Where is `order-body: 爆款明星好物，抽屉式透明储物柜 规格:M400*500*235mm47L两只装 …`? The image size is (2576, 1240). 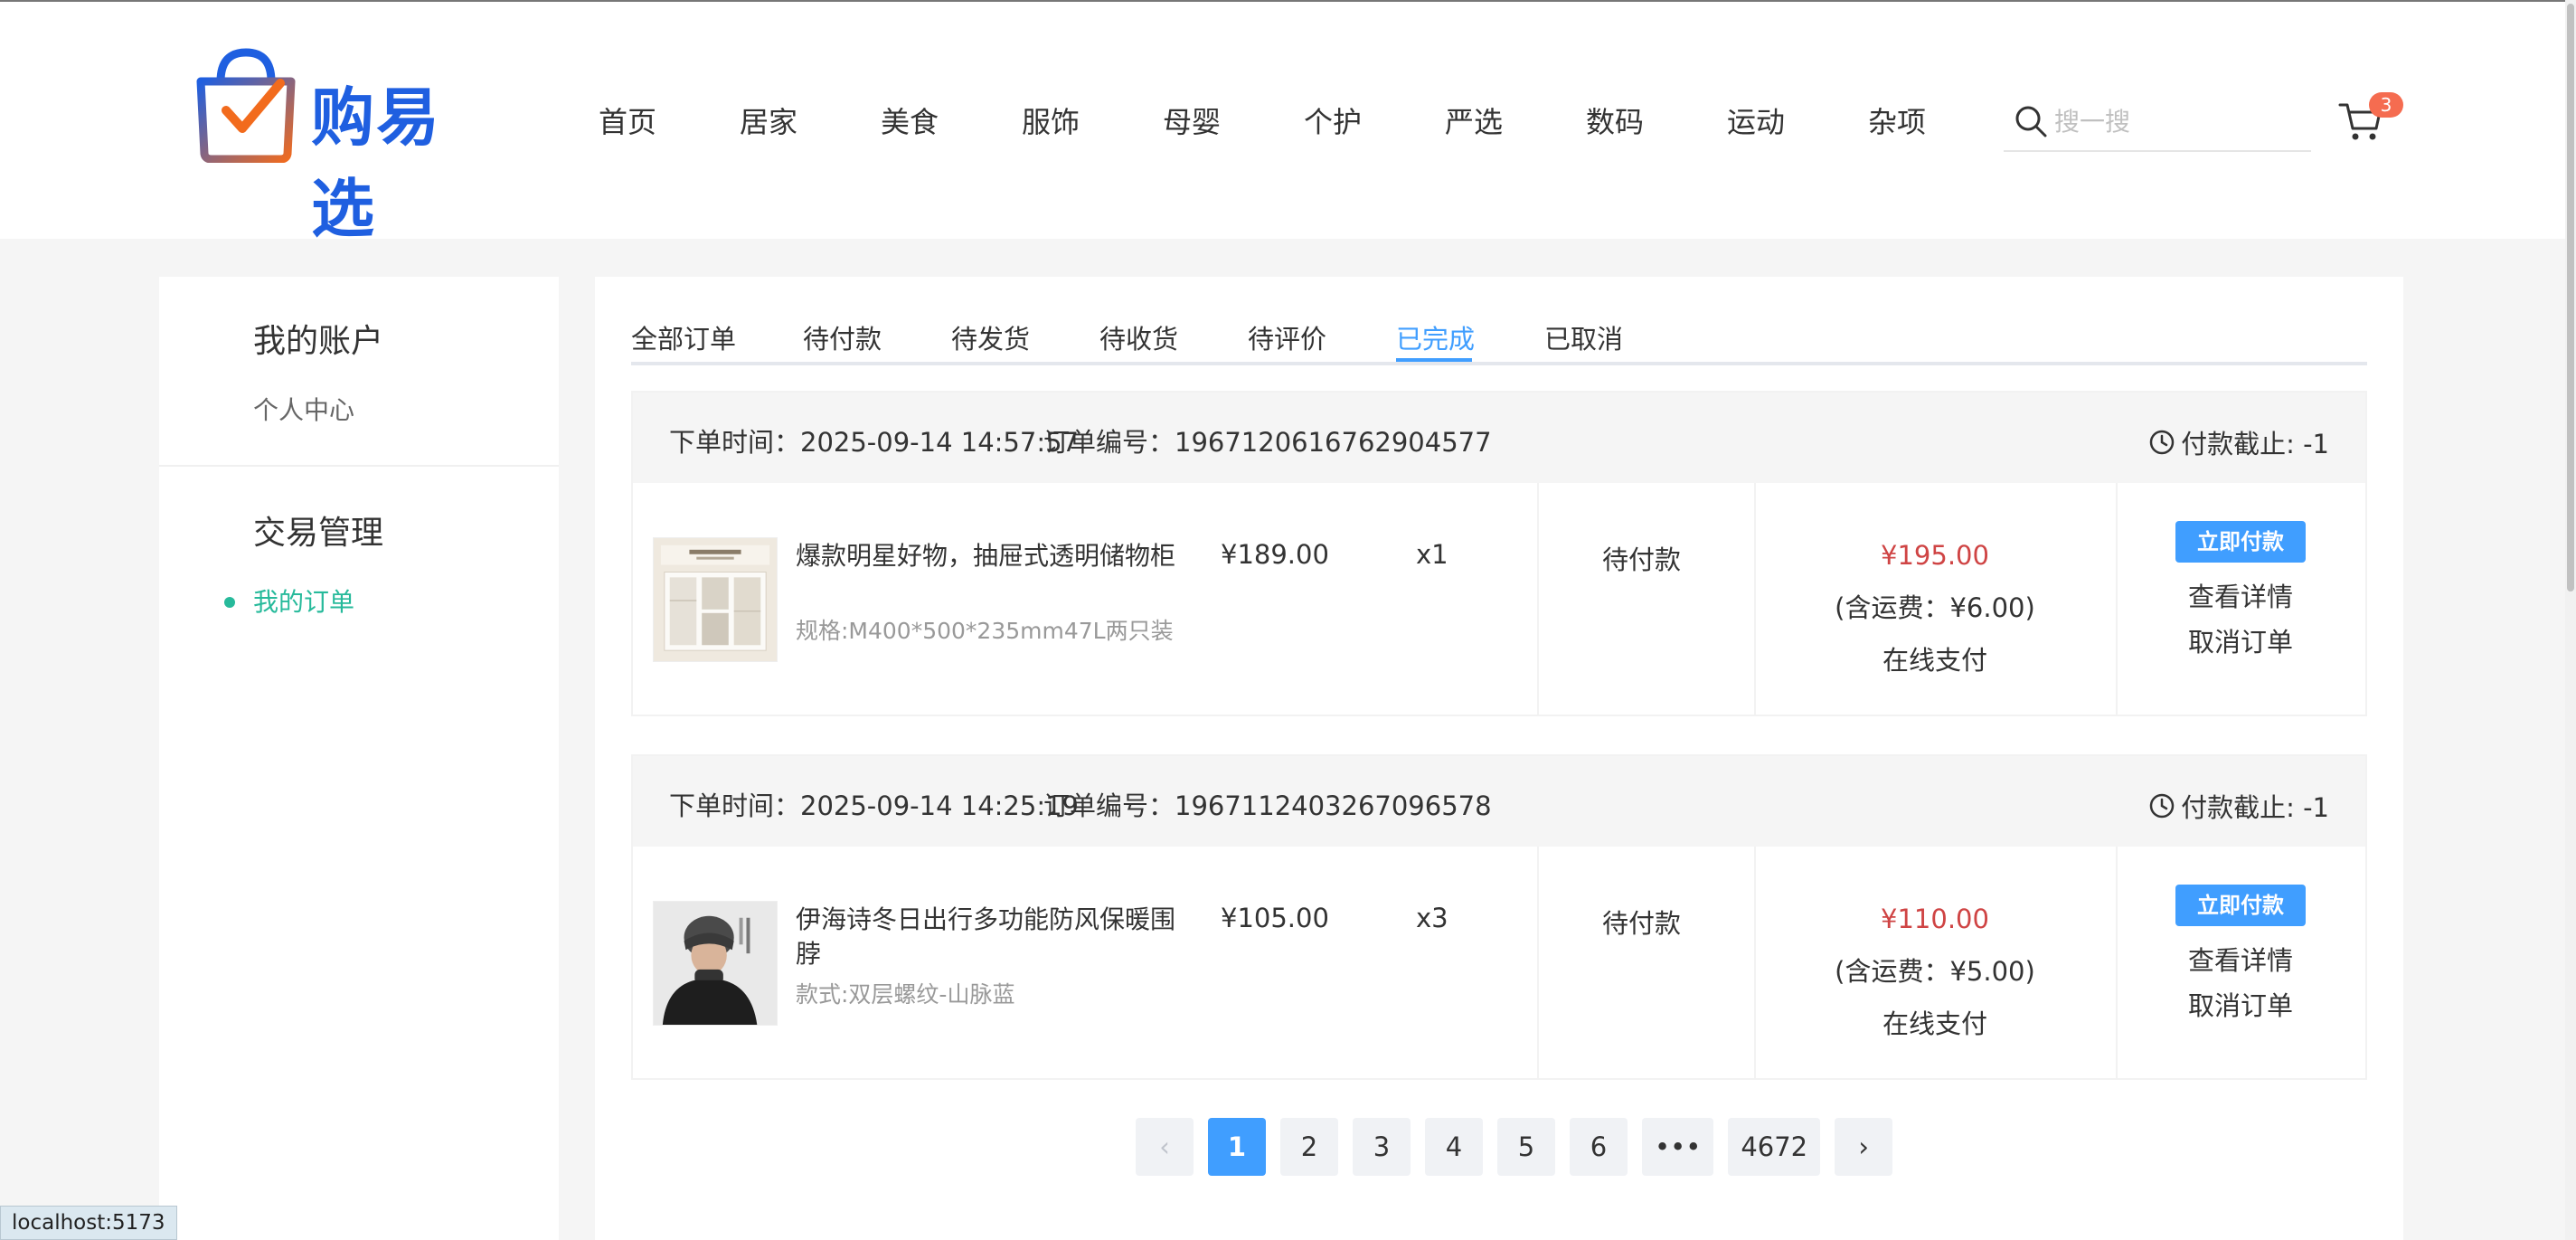 order-body: 爆款明星好物，抽屉式透明储物柜 规格:M400*500*235mm47L两只装 … is located at coordinates (1499, 599).